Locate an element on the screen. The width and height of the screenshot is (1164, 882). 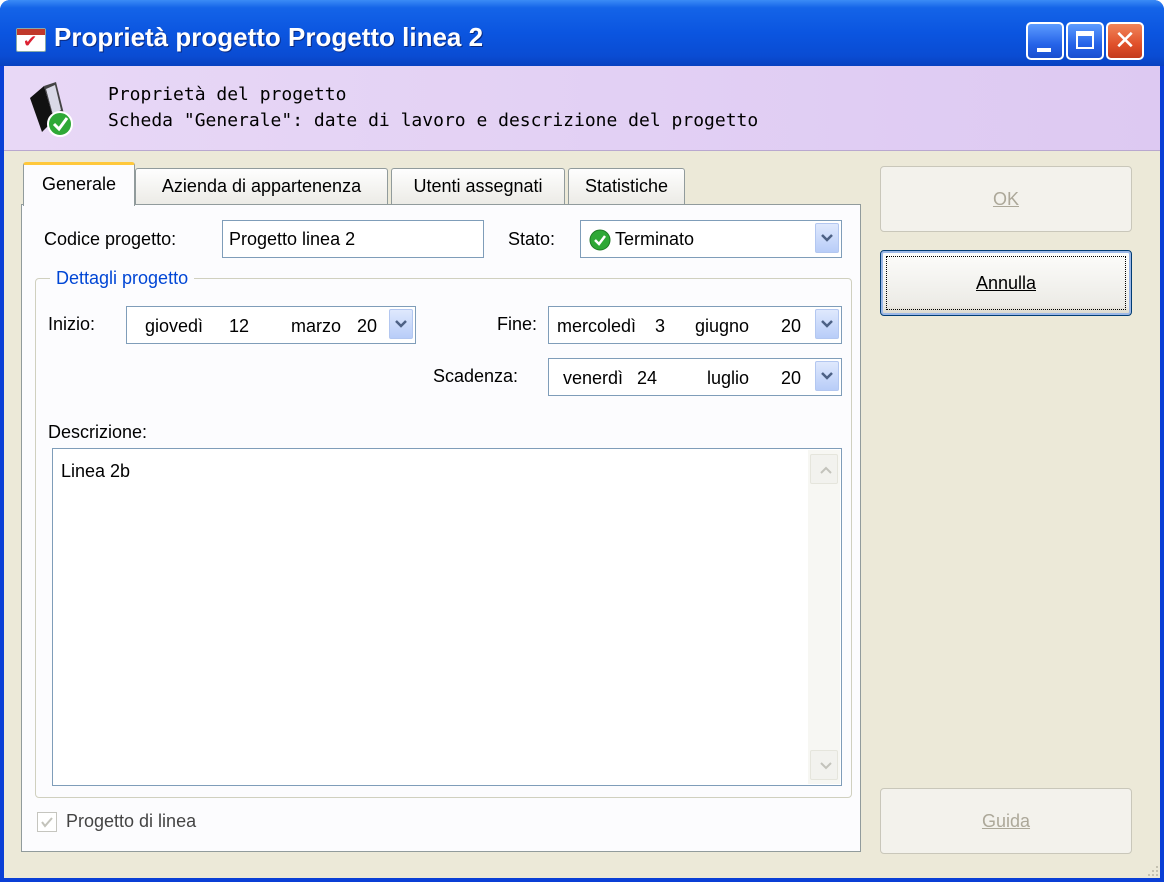
fine-month: giugno is located at coordinates (722, 326).